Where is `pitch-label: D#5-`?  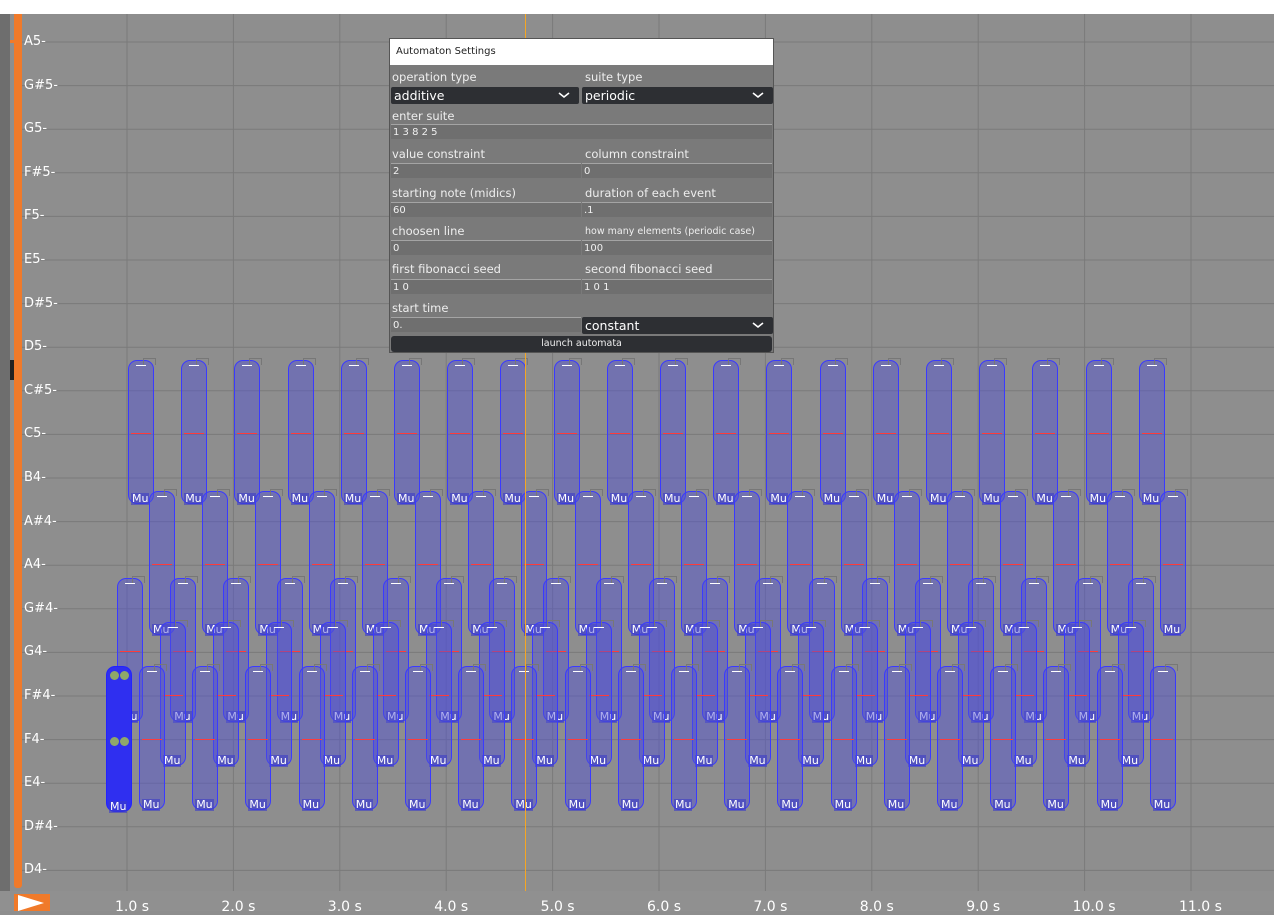 pitch-label: D#5- is located at coordinates (41, 303).